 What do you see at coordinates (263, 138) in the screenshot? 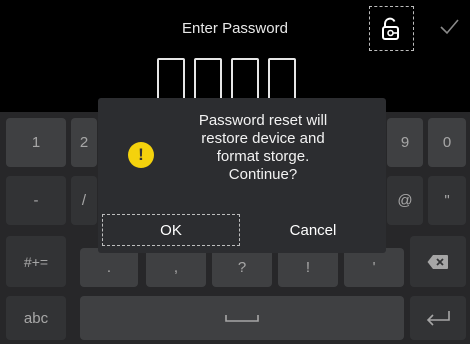
I see `dialog-message-line: restore device and` at bounding box center [263, 138].